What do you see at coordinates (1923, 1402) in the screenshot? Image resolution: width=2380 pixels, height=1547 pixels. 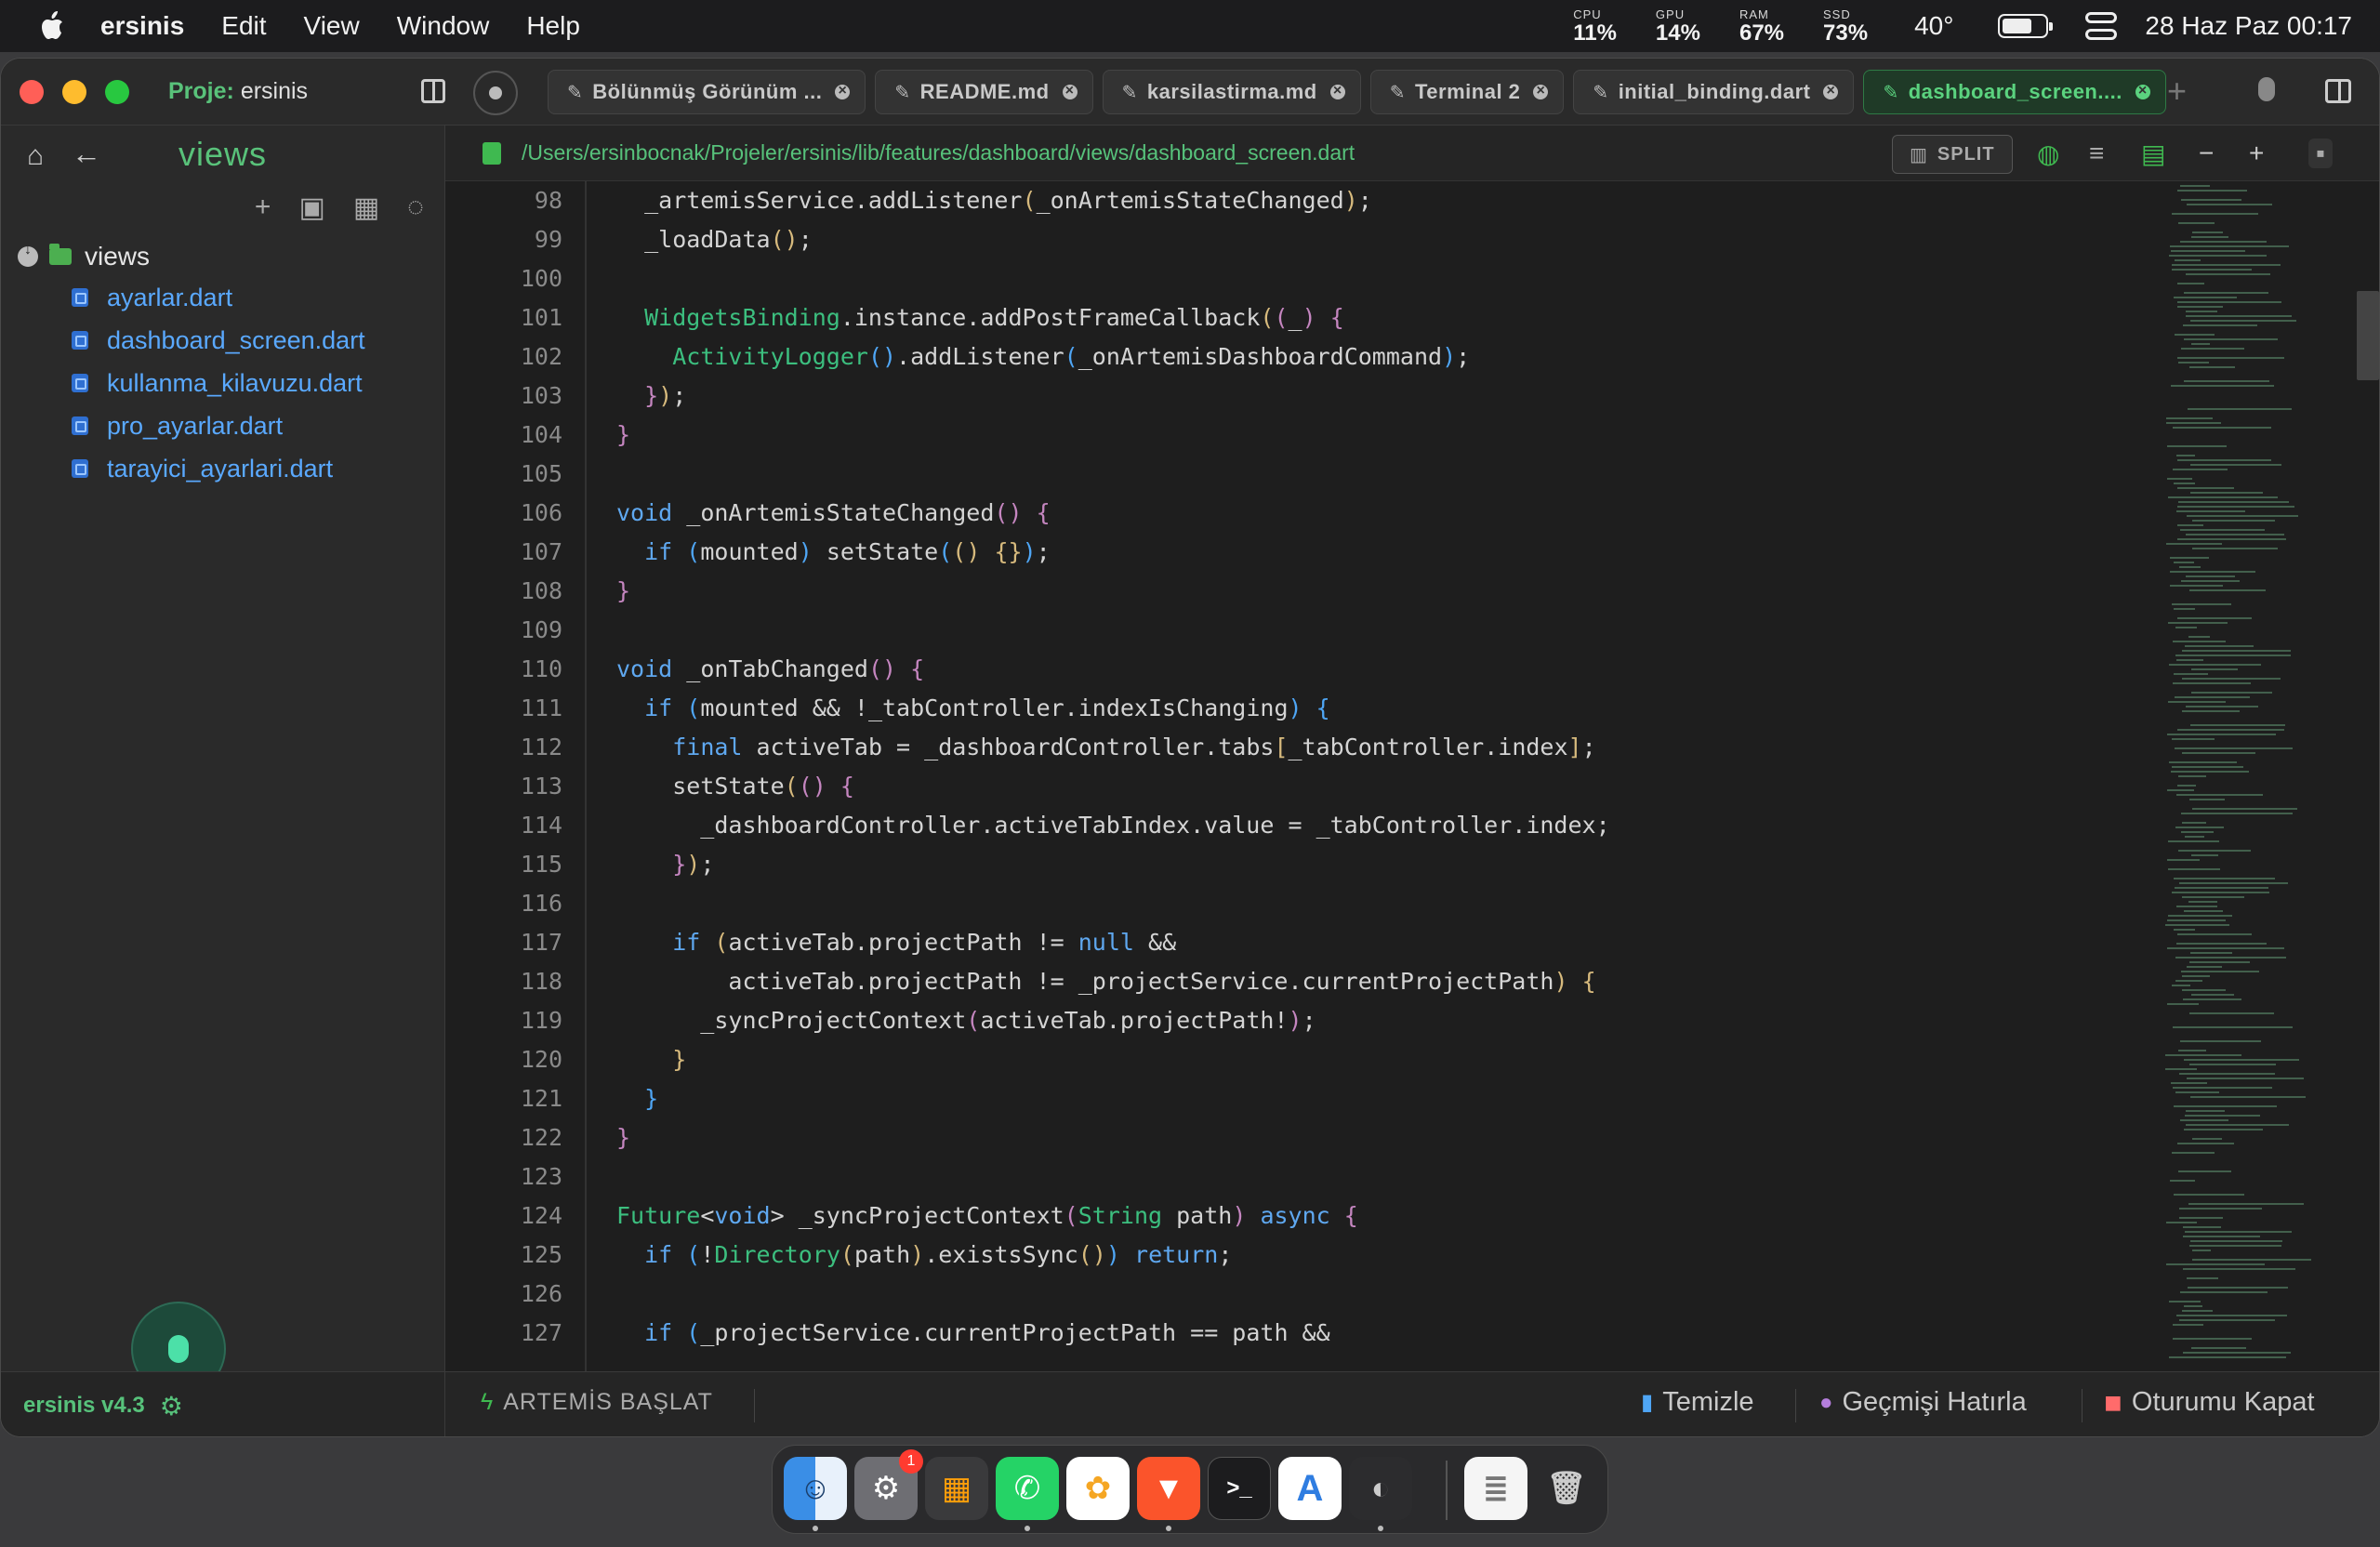 I see `recall-history-button: ● Geçmişi Hatırla` at bounding box center [1923, 1402].